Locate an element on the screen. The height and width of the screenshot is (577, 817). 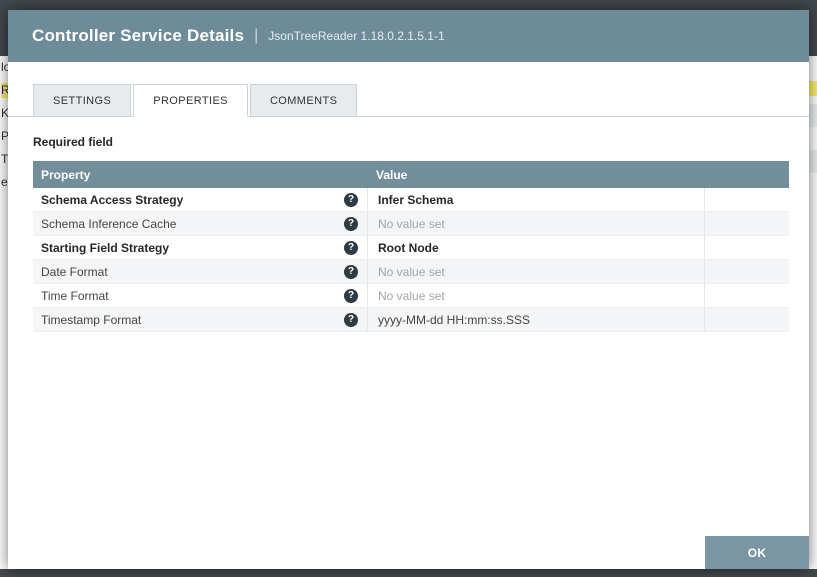
background-text-fragment: lo is located at coordinates (4, 67).